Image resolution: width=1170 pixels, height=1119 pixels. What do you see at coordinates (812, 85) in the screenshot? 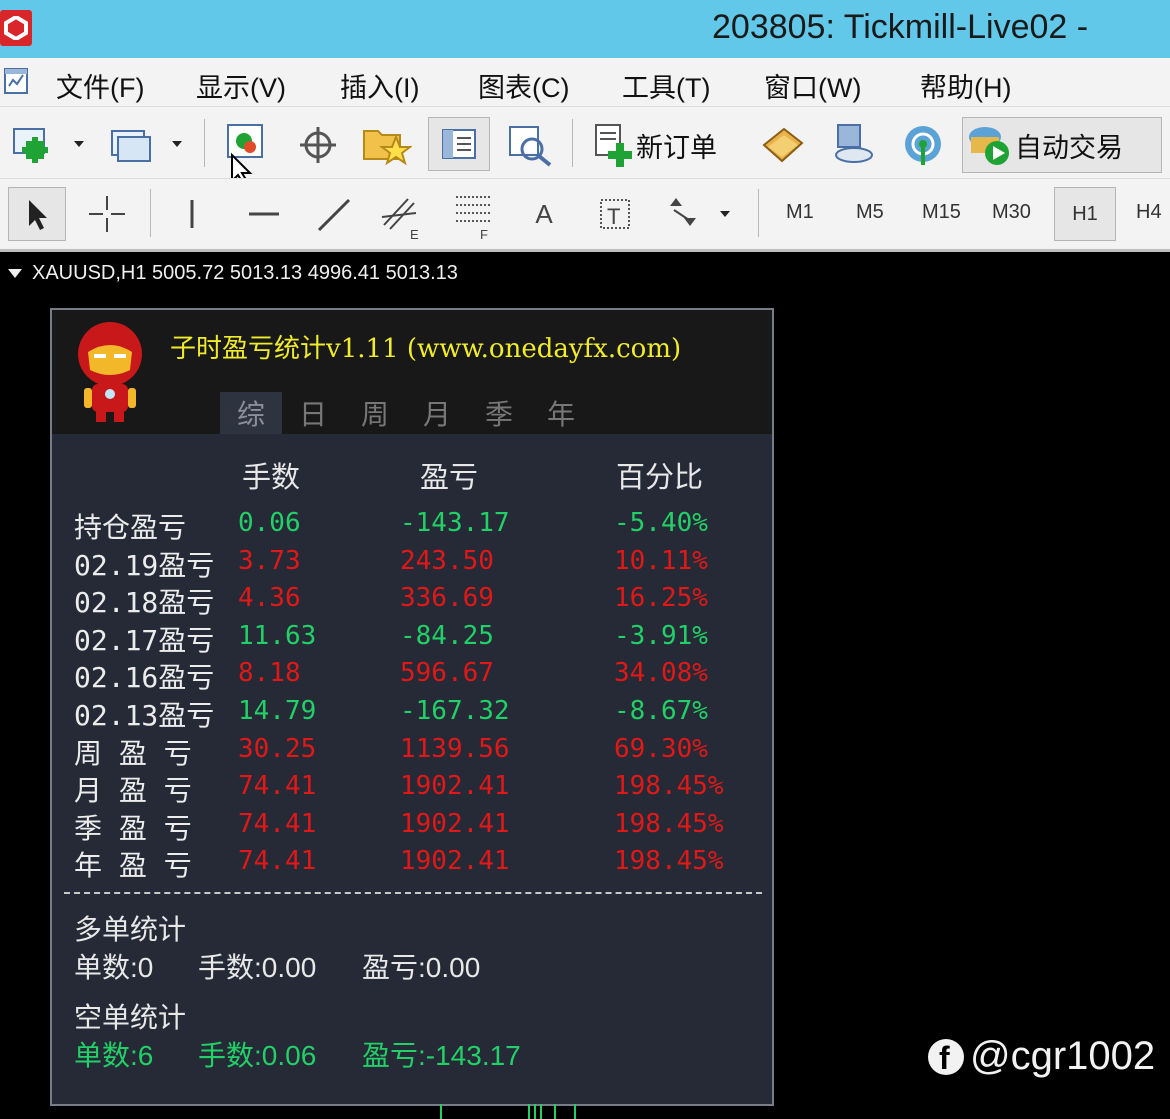
I see `menu-window: 窗口(W)` at bounding box center [812, 85].